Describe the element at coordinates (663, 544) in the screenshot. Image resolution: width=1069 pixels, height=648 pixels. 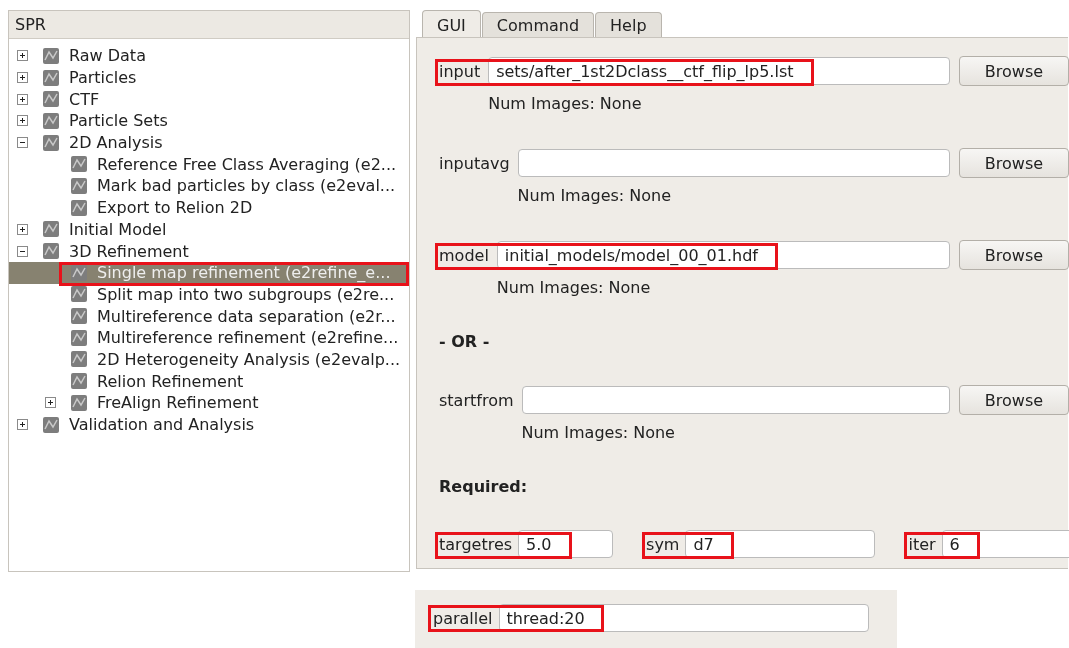
I see `field-label: sym` at that location.